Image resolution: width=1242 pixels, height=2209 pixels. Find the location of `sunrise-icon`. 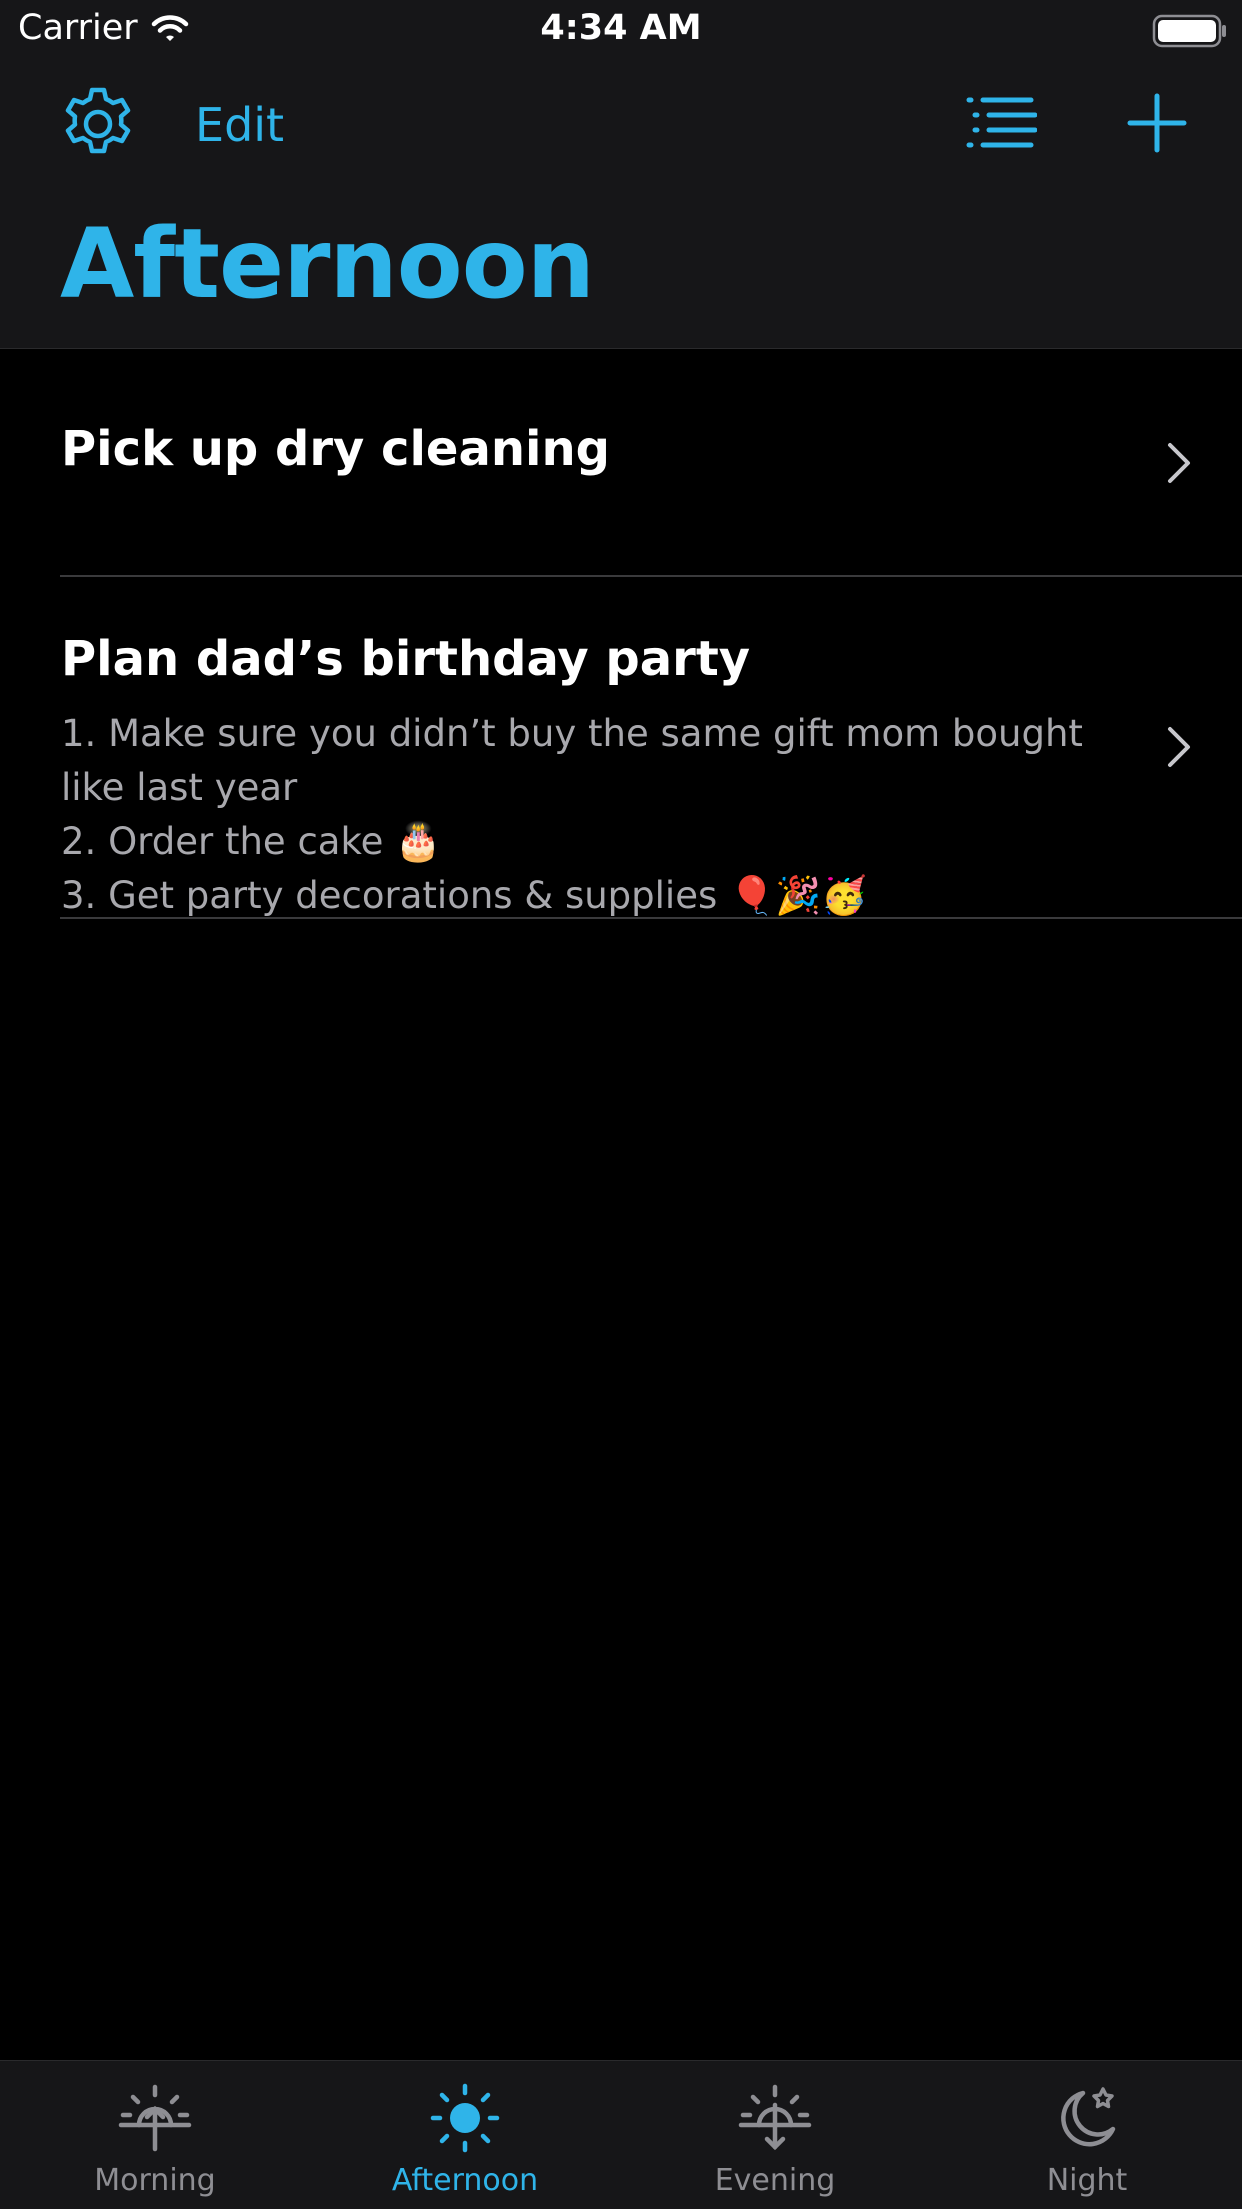

sunrise-icon is located at coordinates (155, 2118).